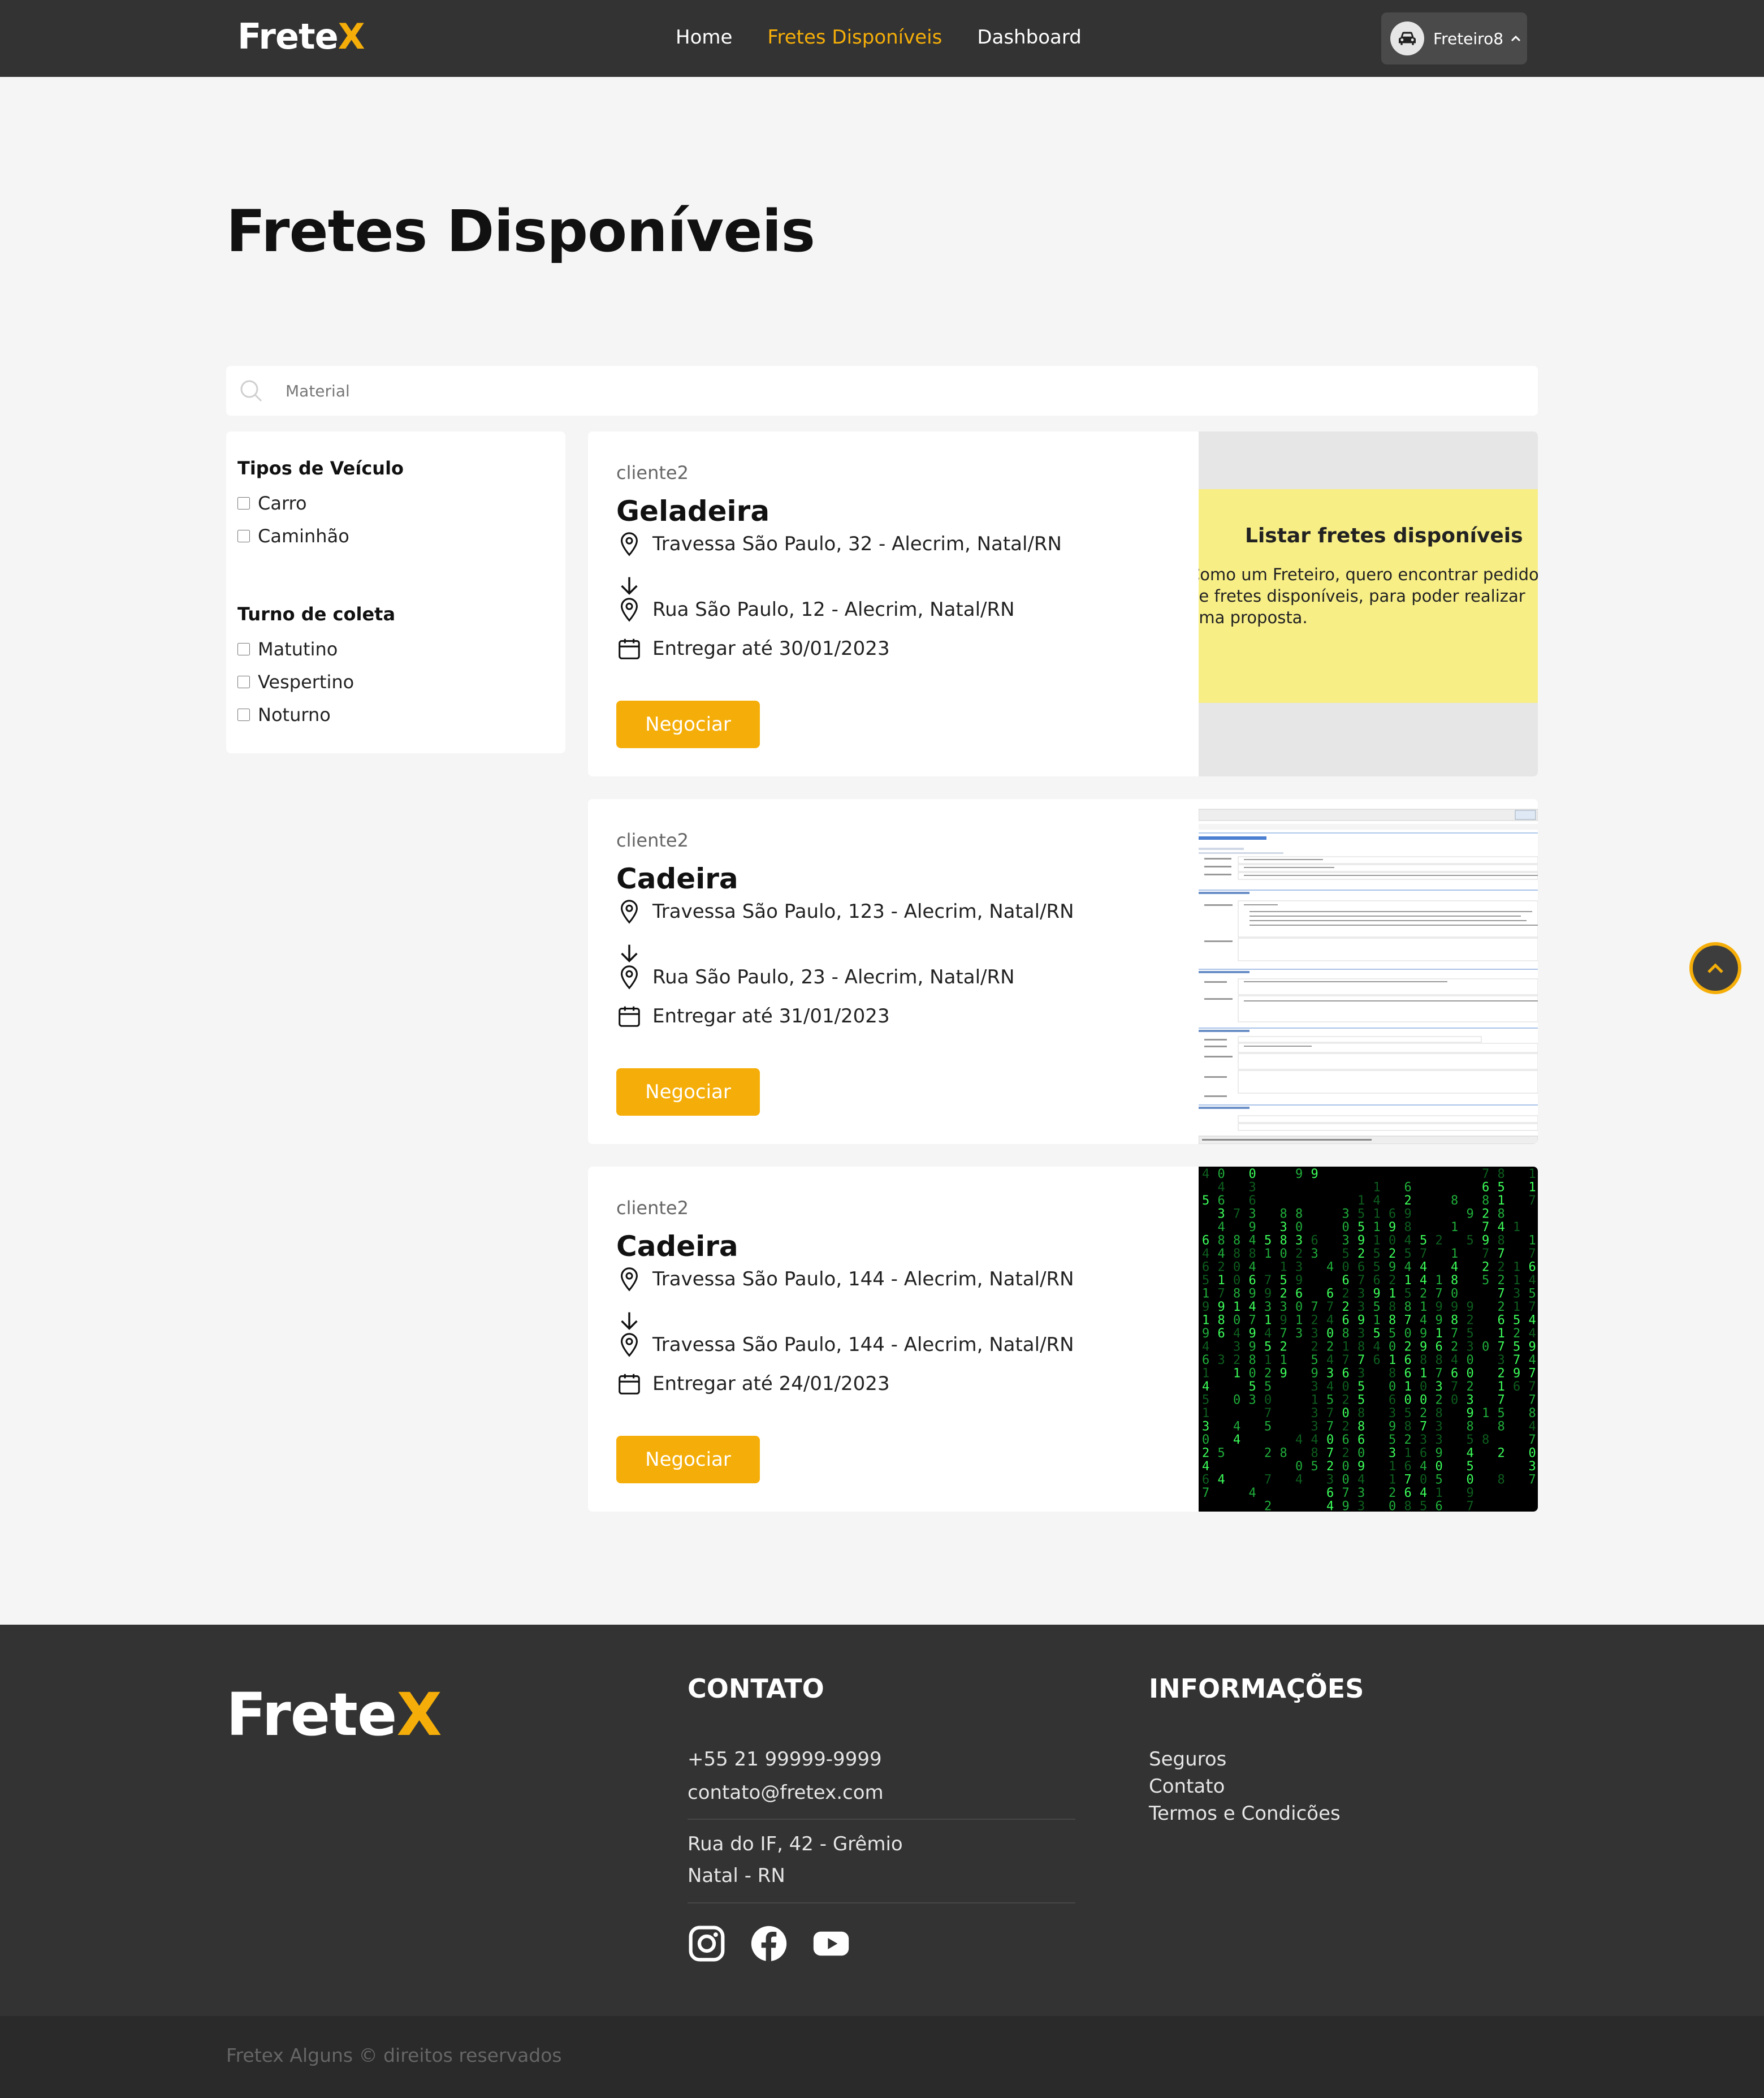 The width and height of the screenshot is (1764, 2098). I want to click on search-input, so click(902, 391).